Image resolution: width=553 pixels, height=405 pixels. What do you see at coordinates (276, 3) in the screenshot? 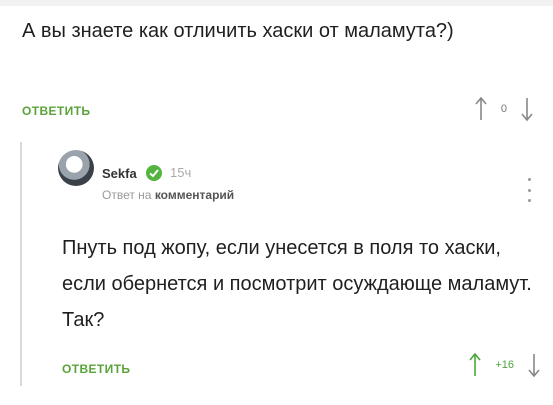
I see `top-edge` at bounding box center [276, 3].